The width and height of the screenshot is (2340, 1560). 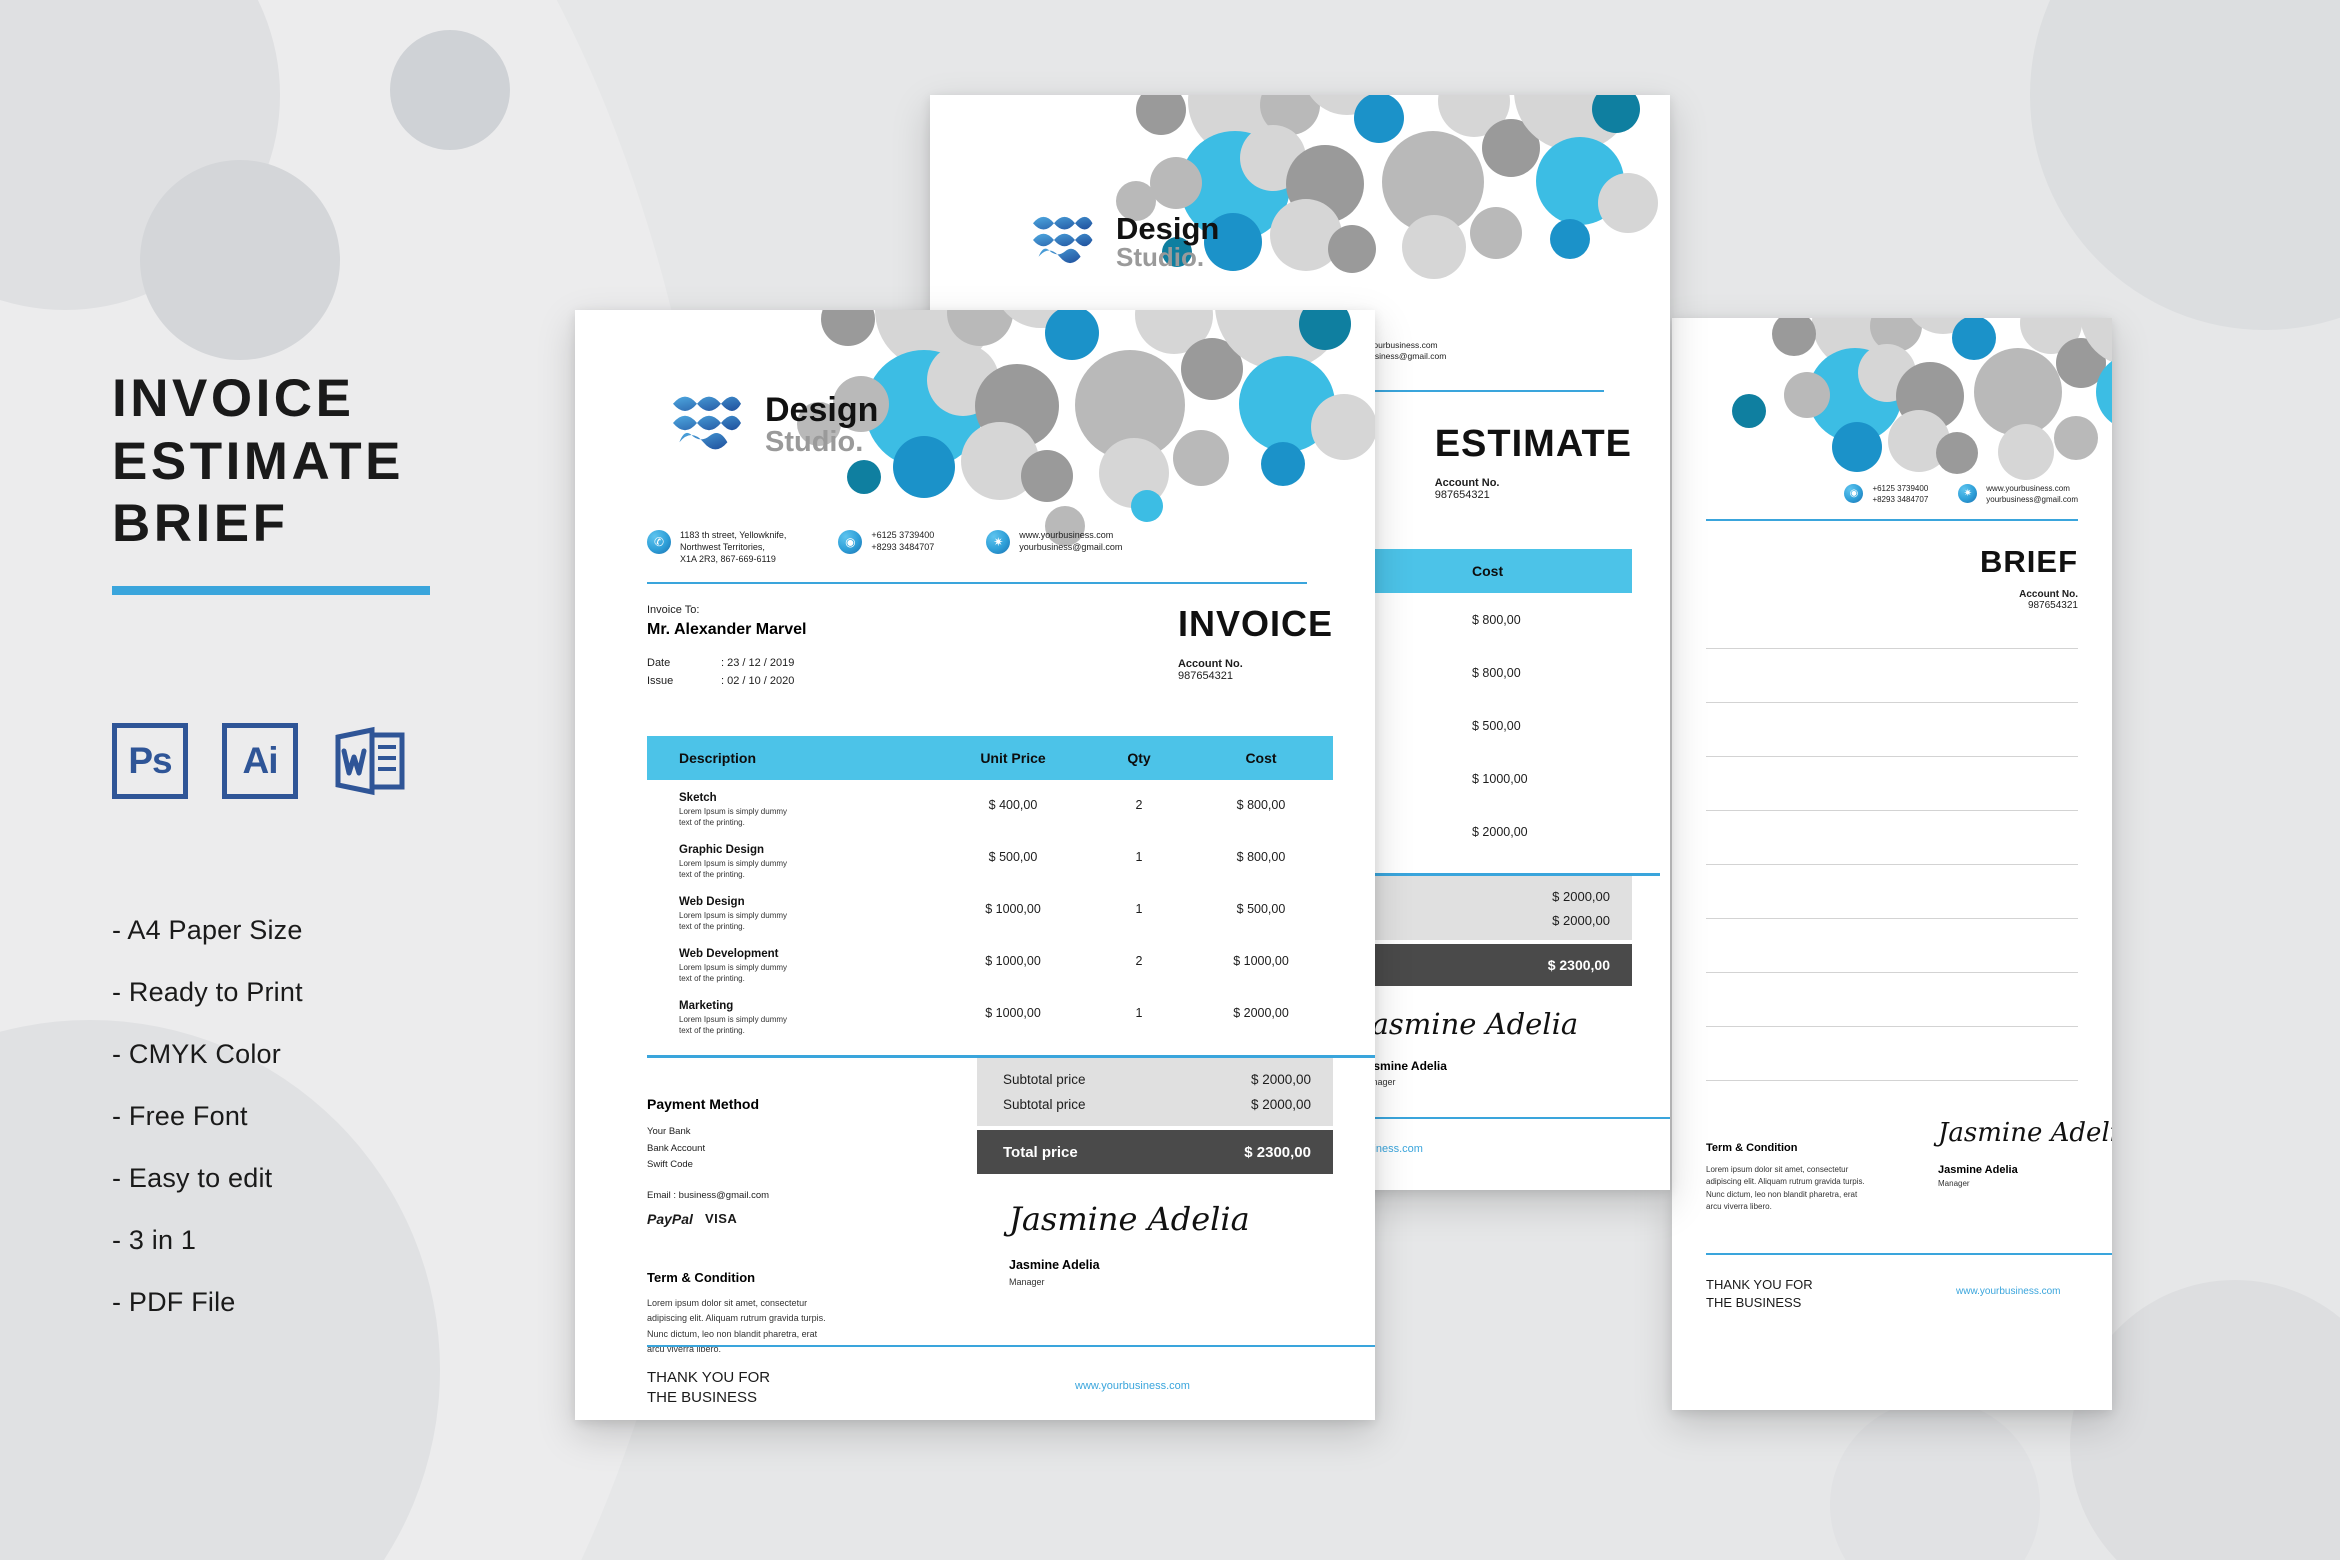 What do you see at coordinates (1167, 242) in the screenshot?
I see `brand-name: Design Studio.` at bounding box center [1167, 242].